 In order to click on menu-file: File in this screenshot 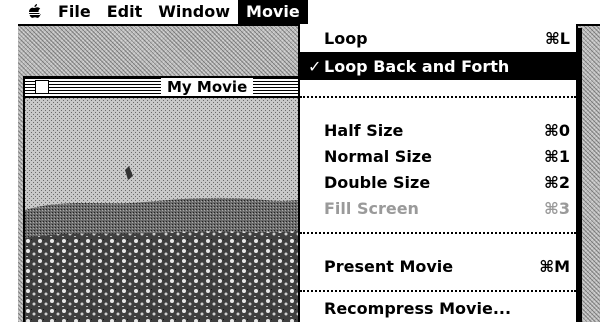, I will do `click(74, 12)`.